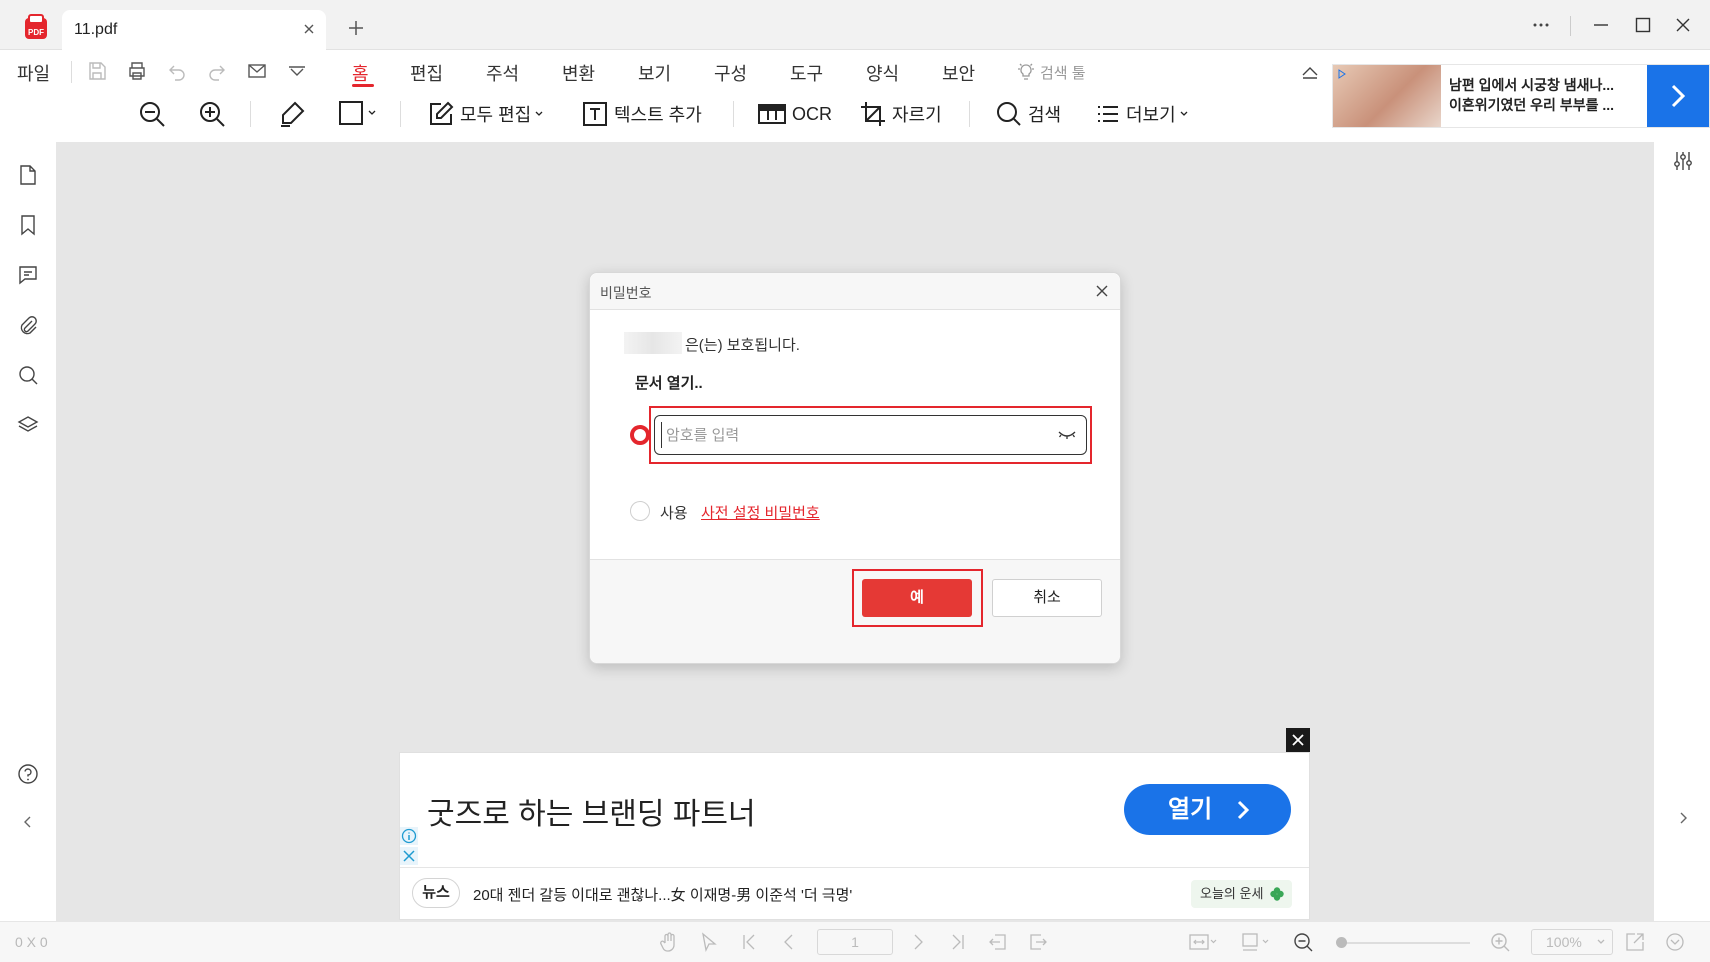 This screenshot has width=1710, height=962. I want to click on save-icon, so click(97, 71).